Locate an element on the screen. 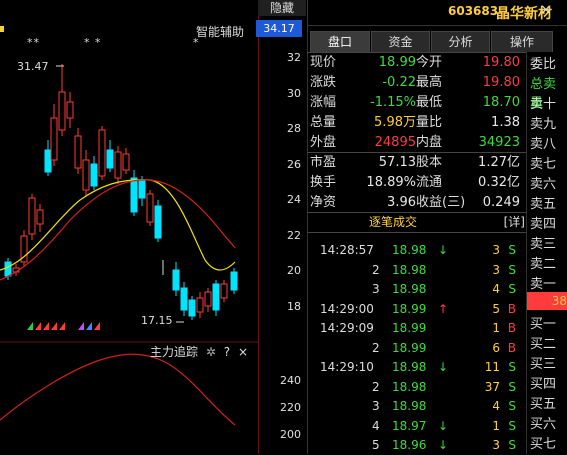  trade-arrow-icon: ↑ is located at coordinates (443, 308).